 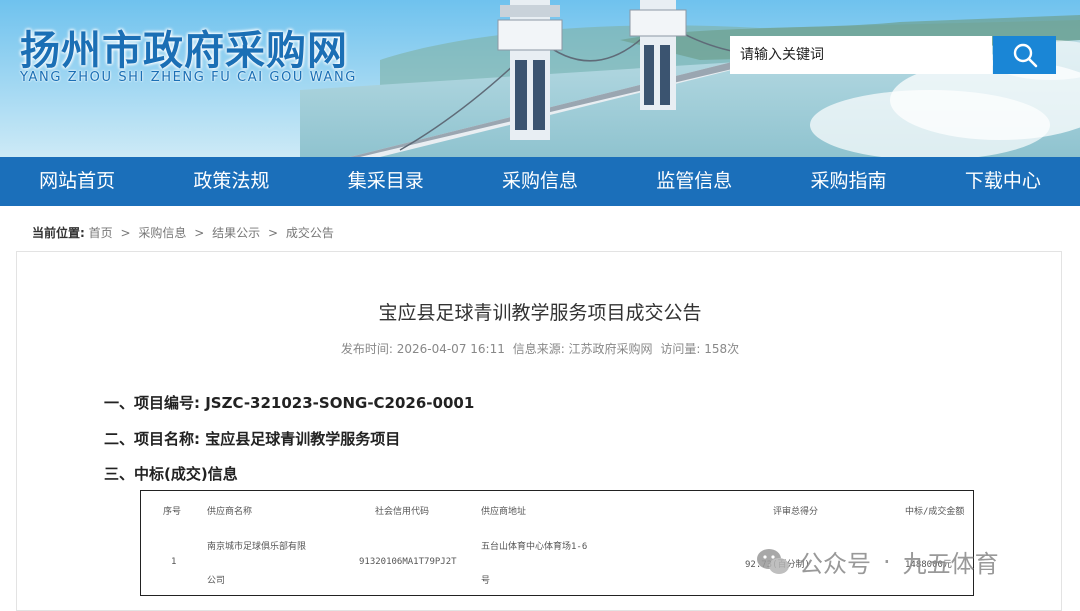 What do you see at coordinates (172, 512) in the screenshot?
I see `table-header-no: 序号` at bounding box center [172, 512].